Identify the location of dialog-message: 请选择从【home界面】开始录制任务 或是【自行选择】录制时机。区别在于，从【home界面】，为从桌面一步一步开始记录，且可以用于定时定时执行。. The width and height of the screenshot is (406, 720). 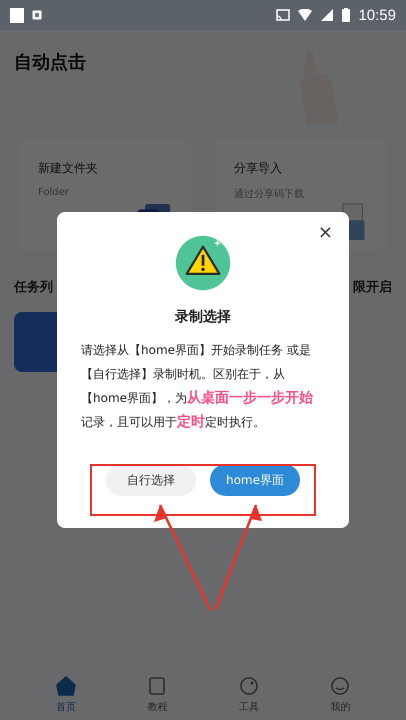
(197, 387).